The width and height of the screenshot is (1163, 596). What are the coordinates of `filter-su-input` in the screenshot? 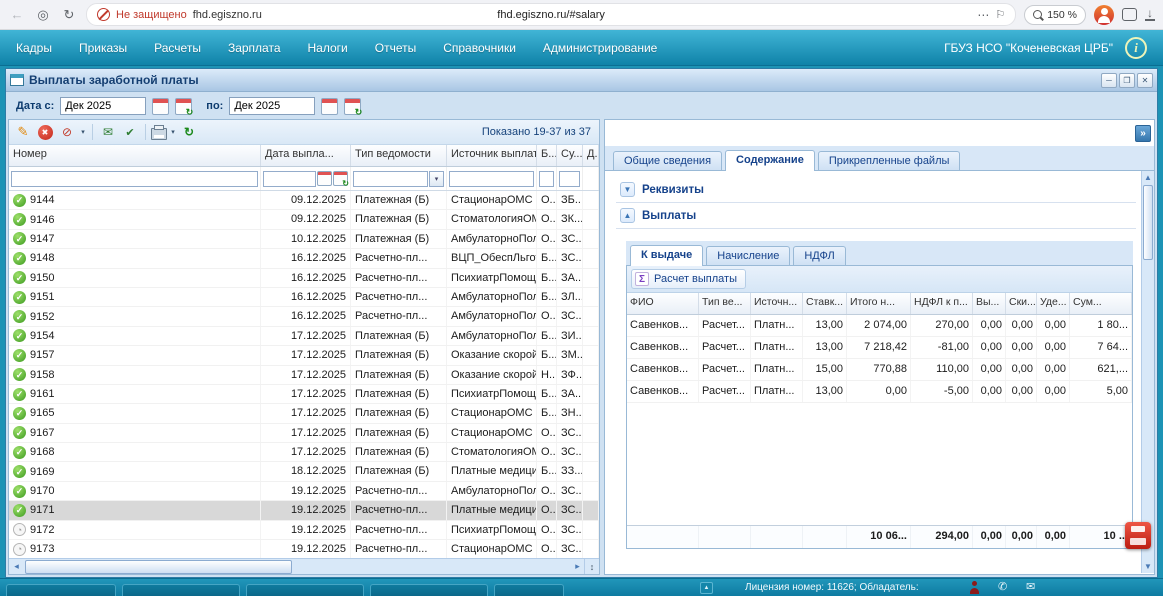 It's located at (569, 178).